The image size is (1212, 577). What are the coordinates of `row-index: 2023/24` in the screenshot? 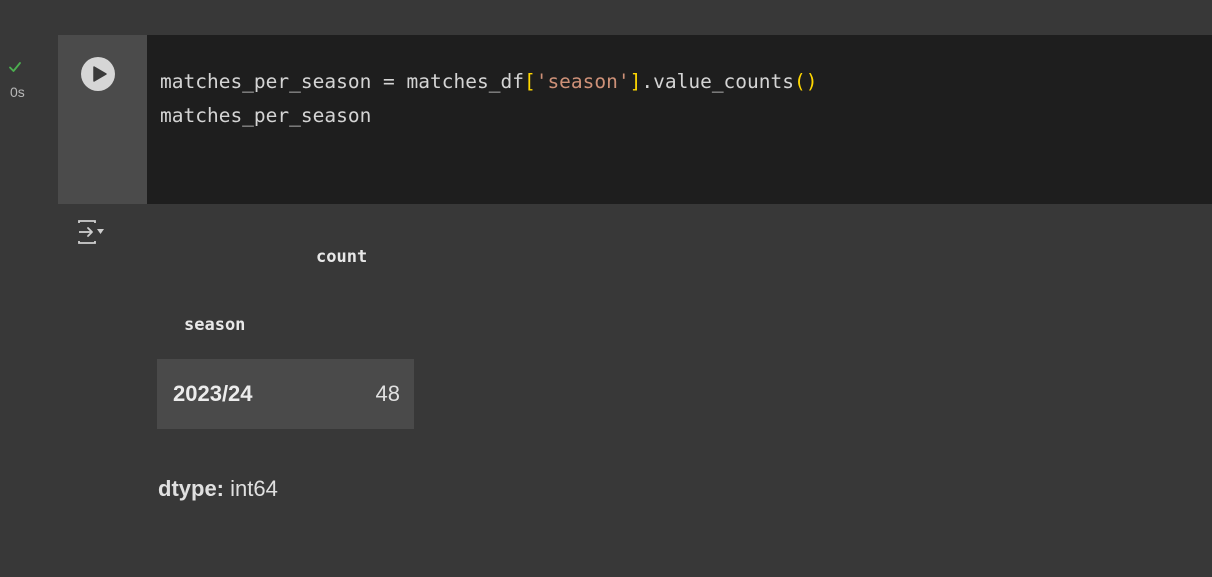 It's located at (213, 393).